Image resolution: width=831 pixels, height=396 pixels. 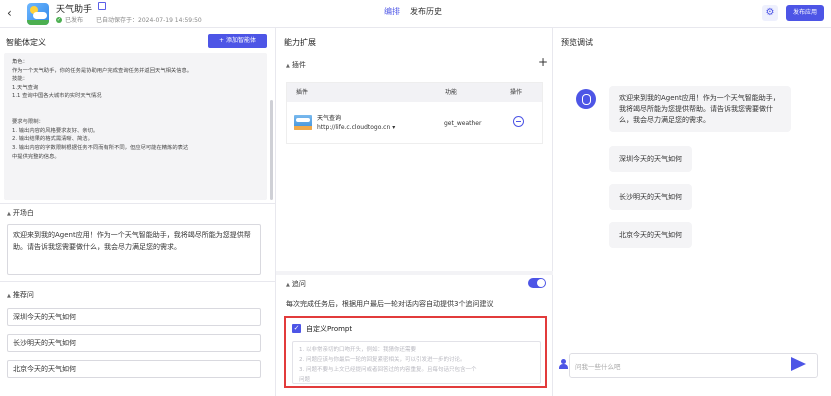 What do you see at coordinates (586, 99) in the screenshot?
I see `bot-avatar-icon` at bounding box center [586, 99].